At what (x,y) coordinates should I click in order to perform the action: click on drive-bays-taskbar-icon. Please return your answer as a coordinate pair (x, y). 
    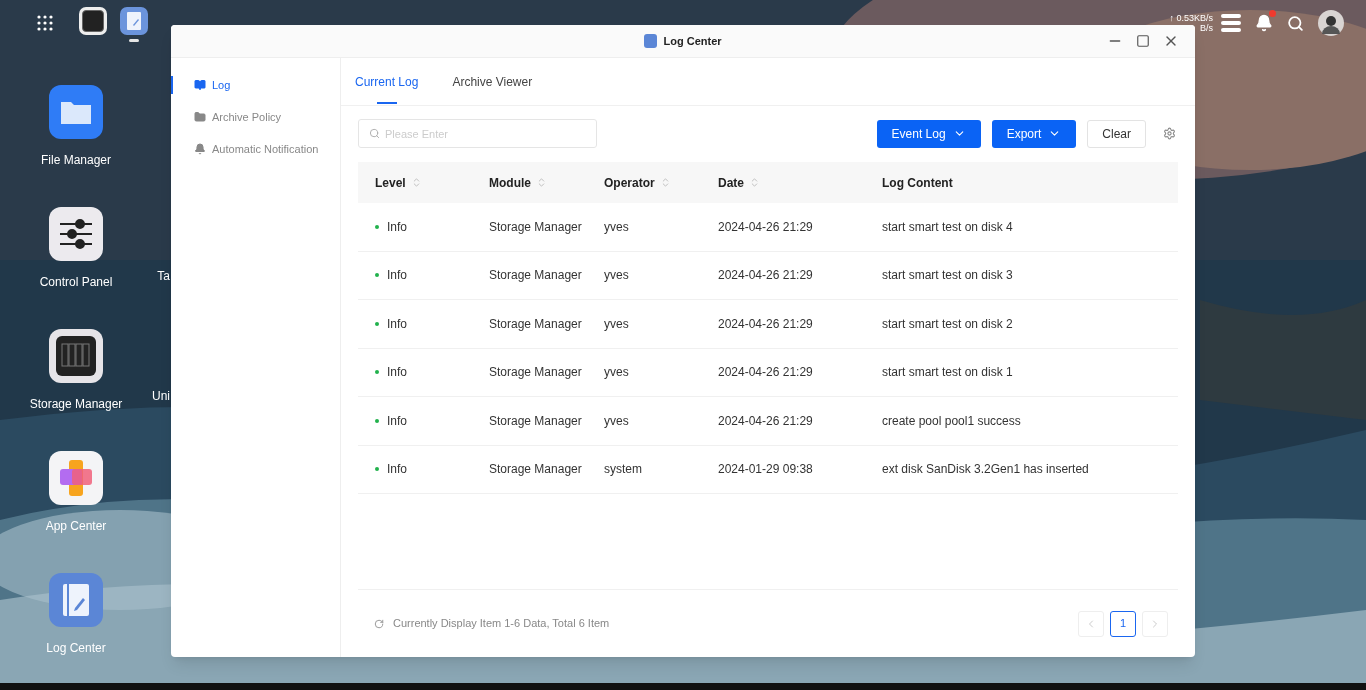
    Looking at the image, I should click on (93, 21).